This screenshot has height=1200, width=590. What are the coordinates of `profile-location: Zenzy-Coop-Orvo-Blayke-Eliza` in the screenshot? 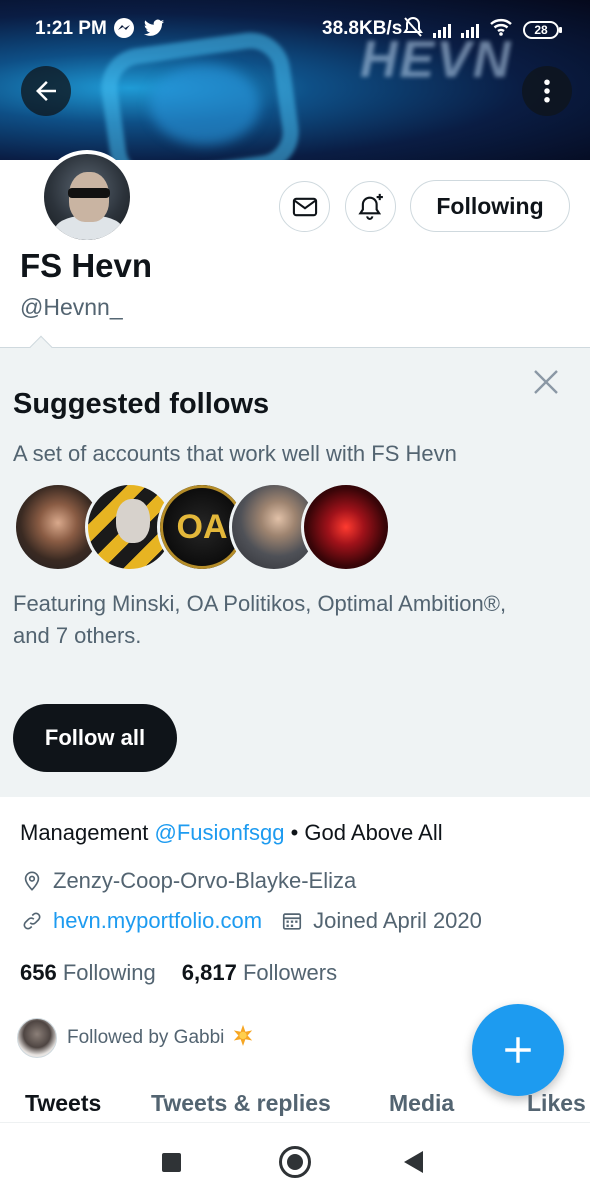 It's located at (188, 881).